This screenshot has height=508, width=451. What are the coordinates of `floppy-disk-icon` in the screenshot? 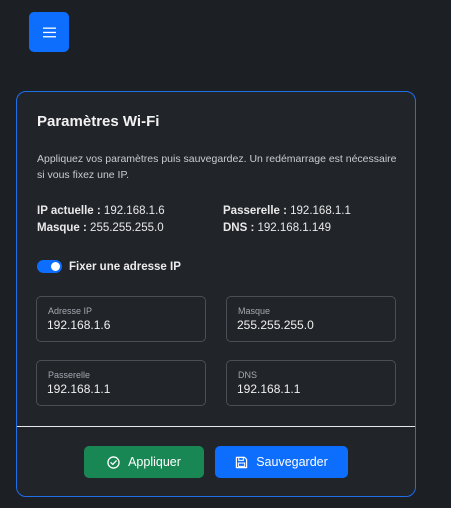 It's located at (241, 462).